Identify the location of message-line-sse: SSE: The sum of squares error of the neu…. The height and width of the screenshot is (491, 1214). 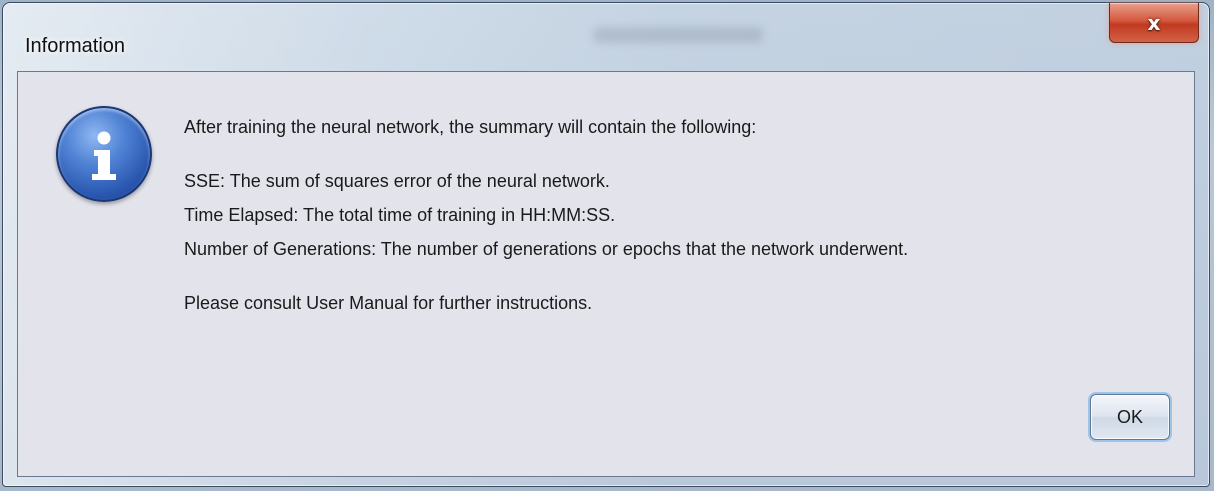
(397, 181).